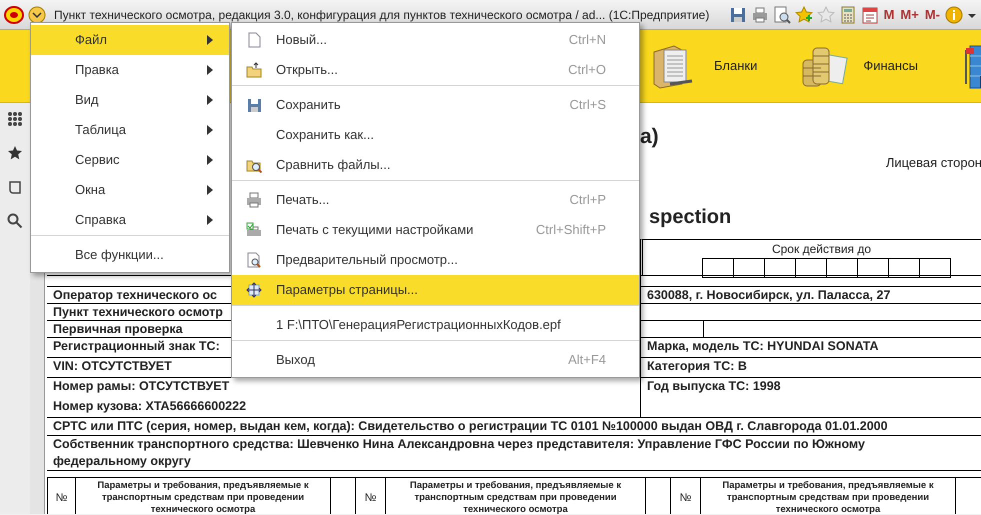 The height and width of the screenshot is (515, 981). Describe the element at coordinates (803, 15) in the screenshot. I see `star-add-icon` at that location.